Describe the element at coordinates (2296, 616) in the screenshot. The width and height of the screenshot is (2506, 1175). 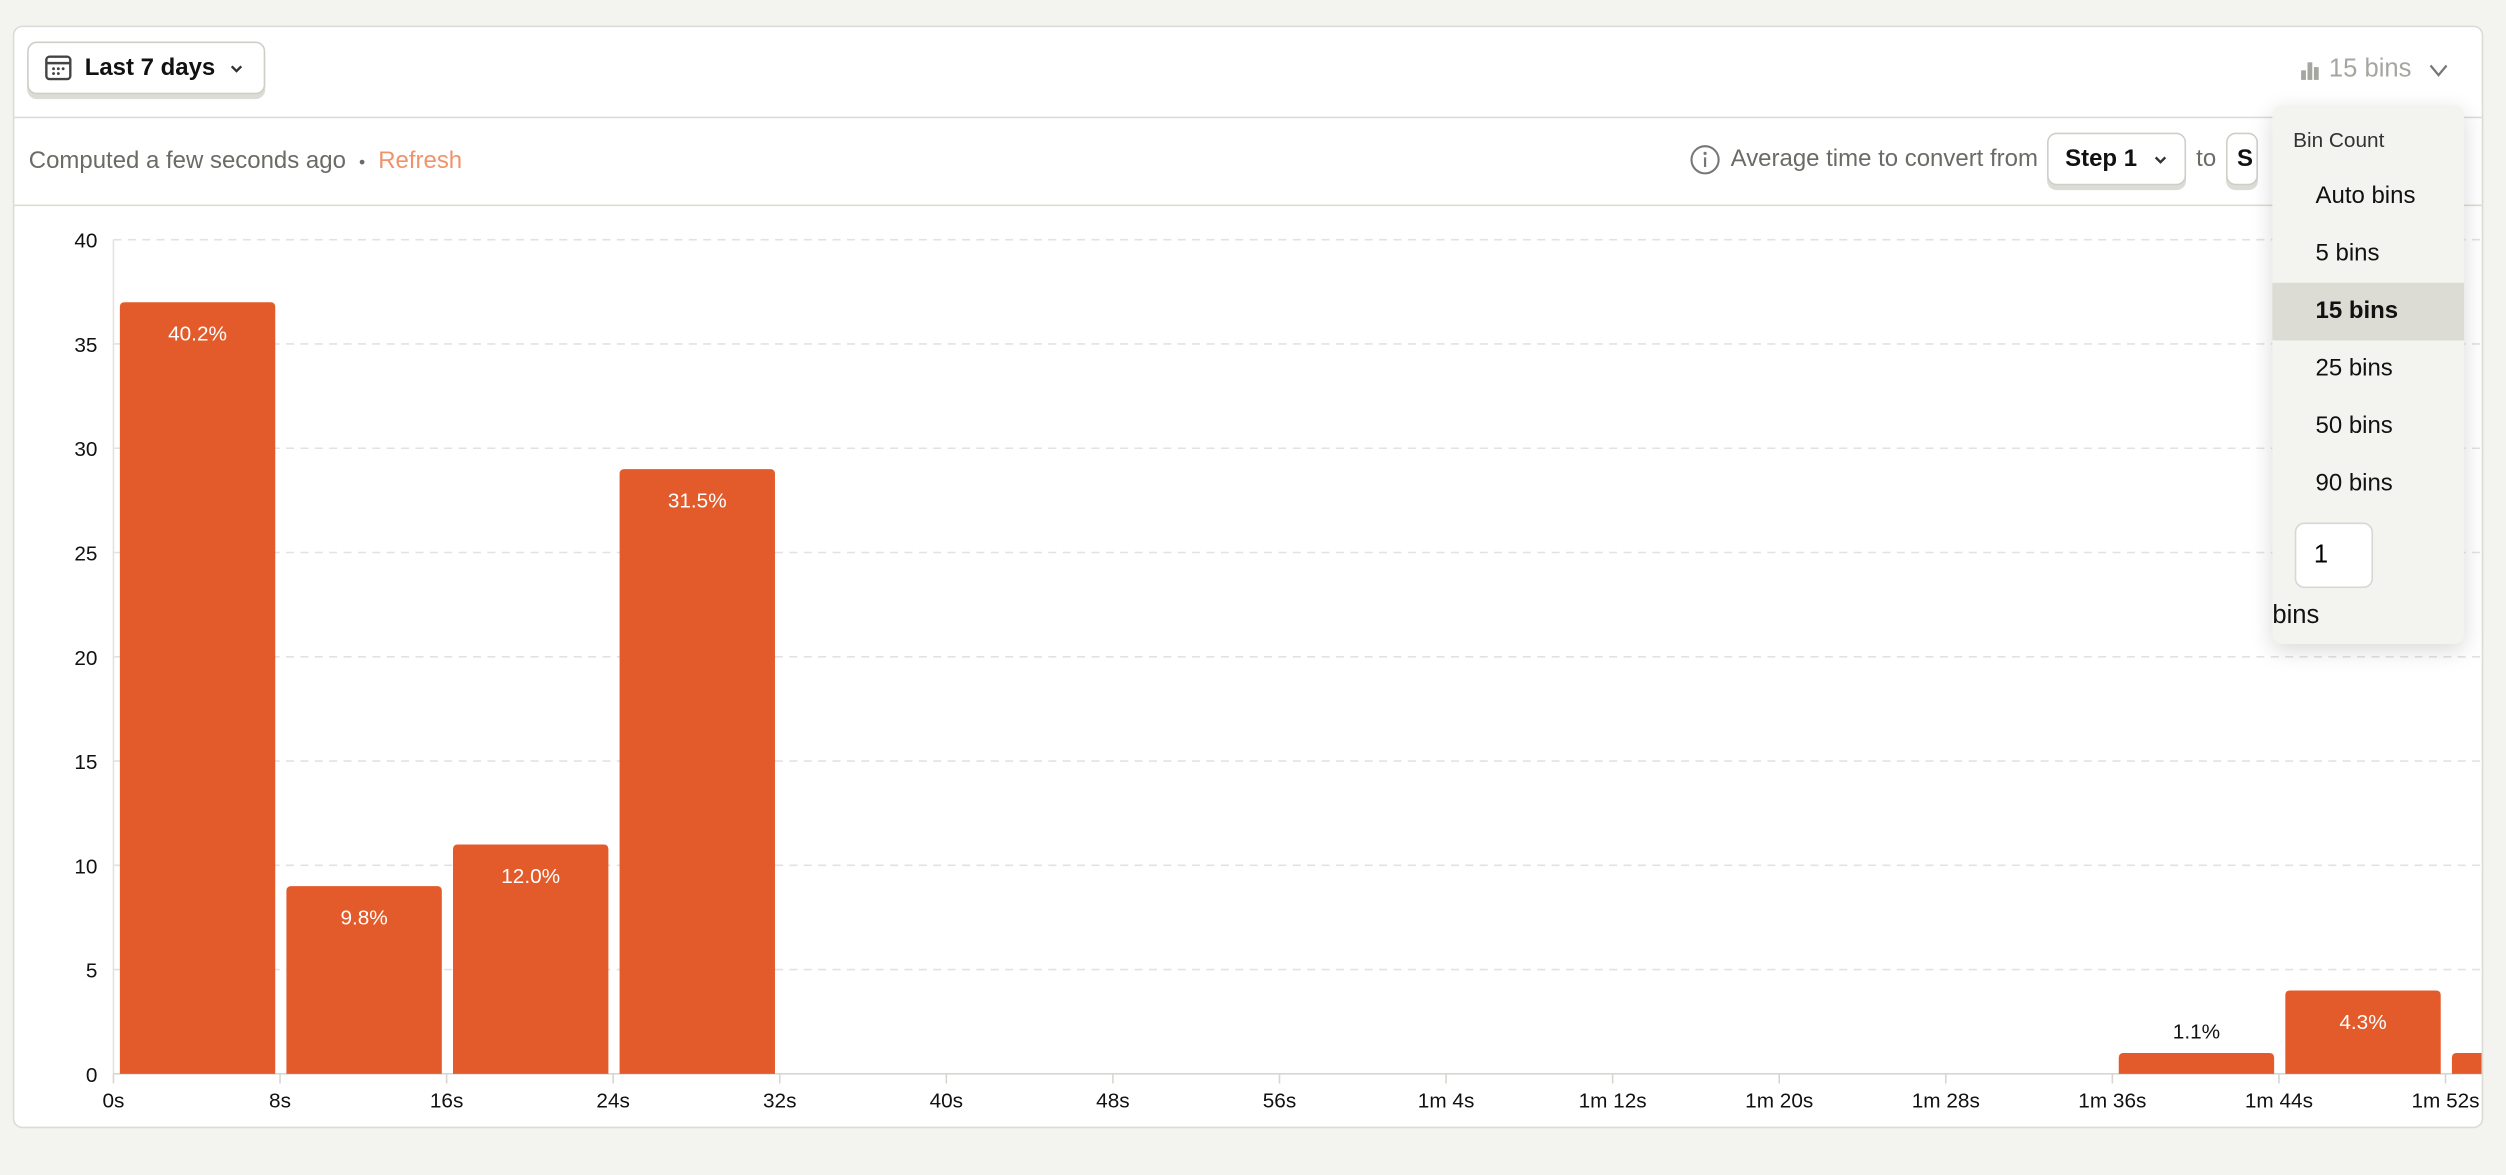
I see `custom-bin-unit: bins` at that location.